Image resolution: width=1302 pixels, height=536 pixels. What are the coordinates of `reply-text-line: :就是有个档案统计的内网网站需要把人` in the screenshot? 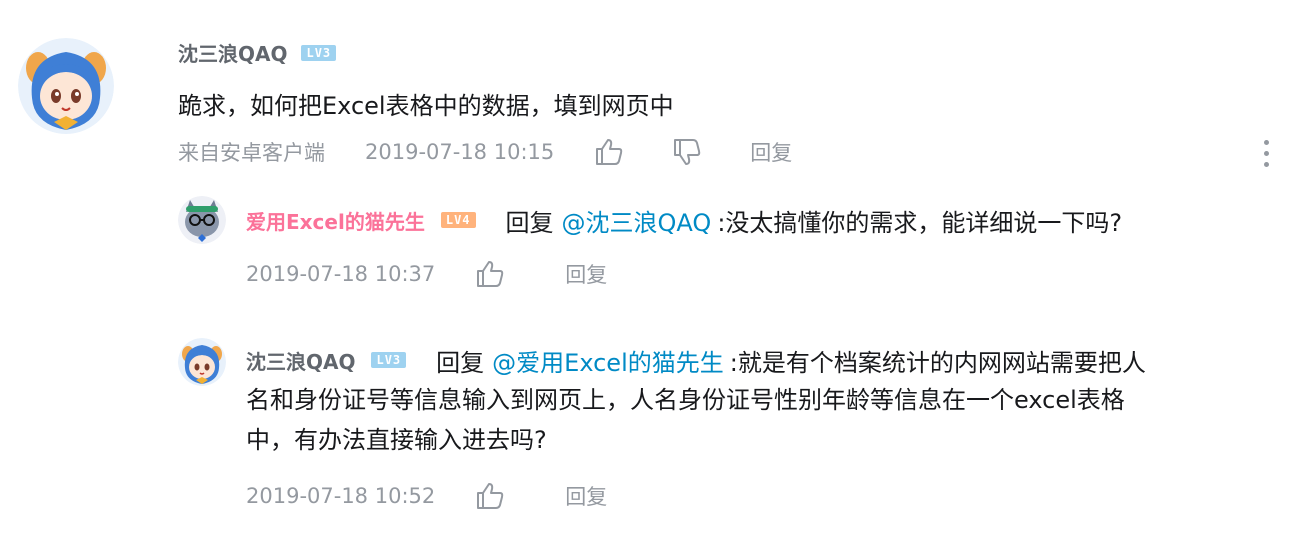 It's located at (937, 362).